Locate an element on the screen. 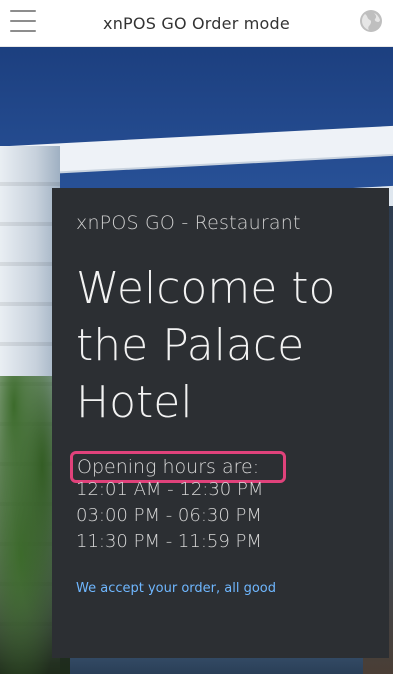 This screenshot has width=393, height=674. top-bar: xnPOS GO Order mode is located at coordinates (196, 23).